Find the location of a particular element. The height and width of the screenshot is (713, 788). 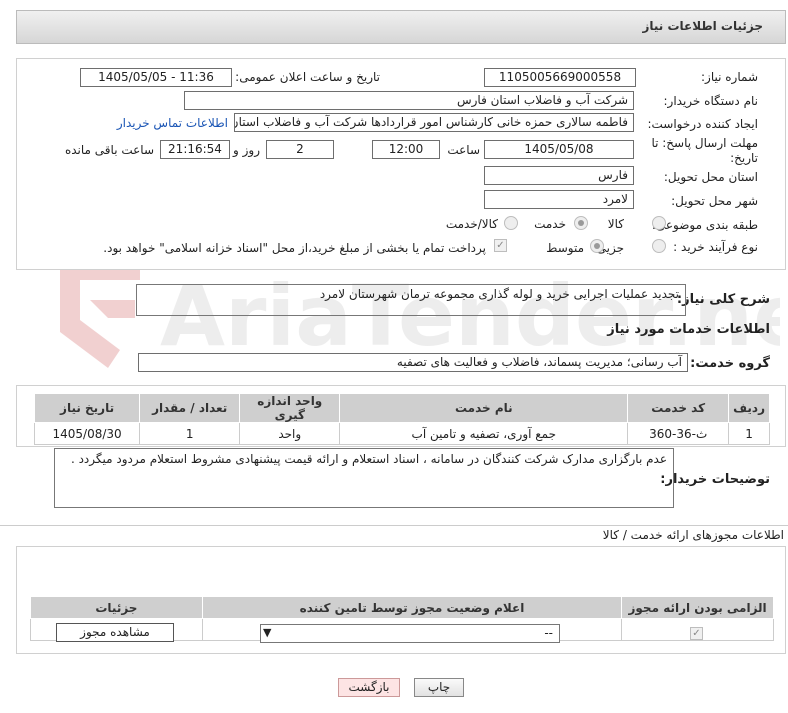

service-group-label: گروه خدمت: is located at coordinates (730, 363).